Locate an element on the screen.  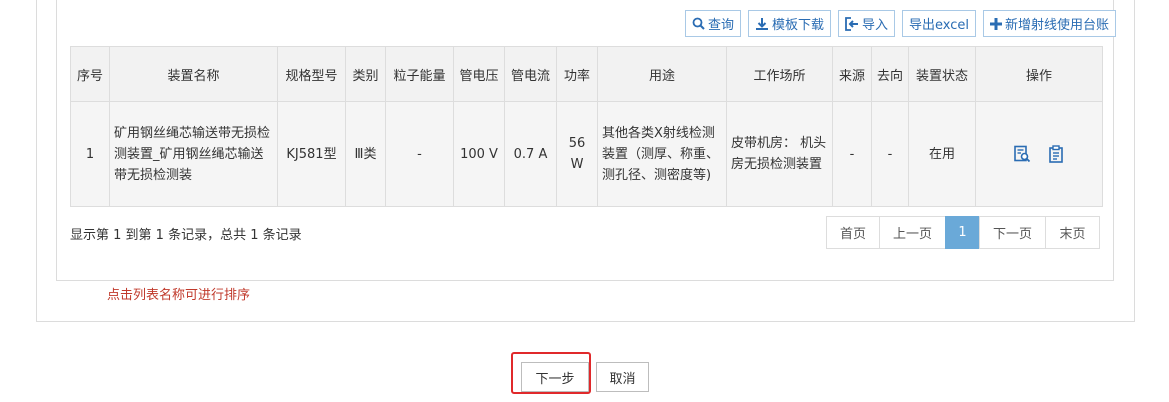
import-button: 导入 is located at coordinates (866, 23).